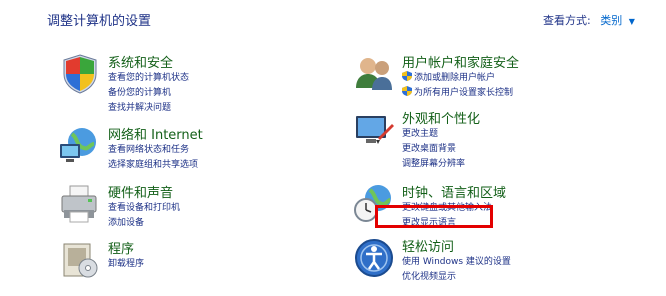  Describe the element at coordinates (460, 61) in the screenshot. I see `category-title: 用户帐户和家庭安全` at that location.